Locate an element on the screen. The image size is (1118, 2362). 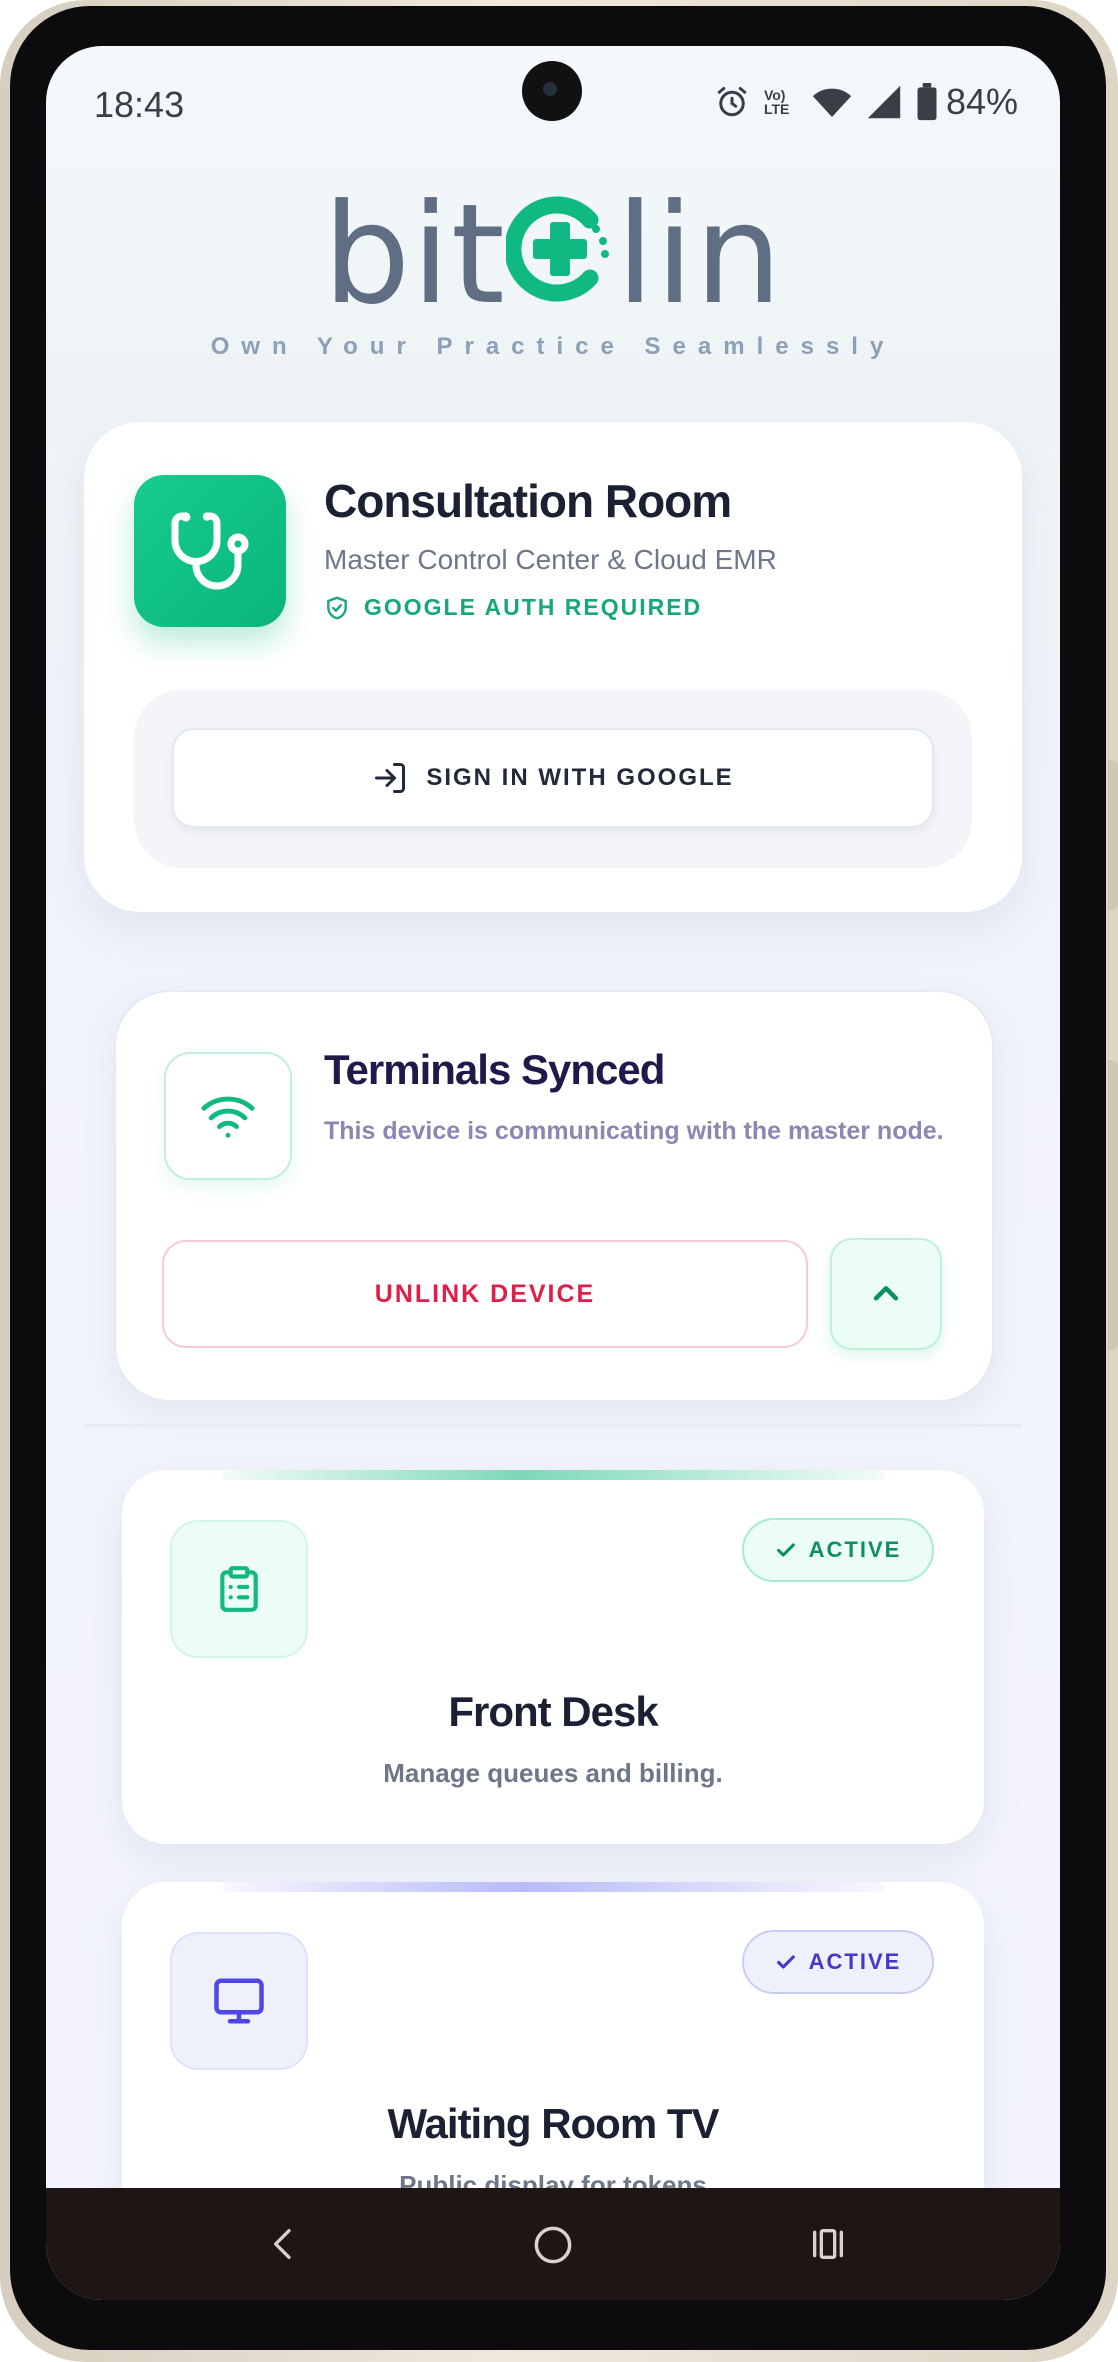
sync-title: Terminals Synced is located at coordinates (494, 1069).